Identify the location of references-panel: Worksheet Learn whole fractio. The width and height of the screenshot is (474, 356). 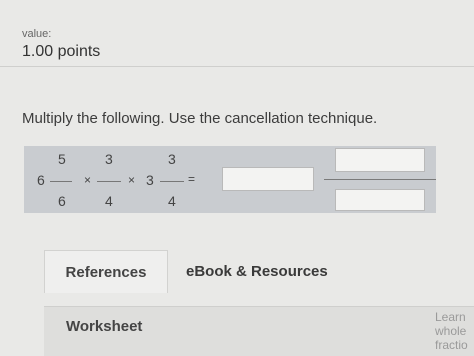
(259, 331).